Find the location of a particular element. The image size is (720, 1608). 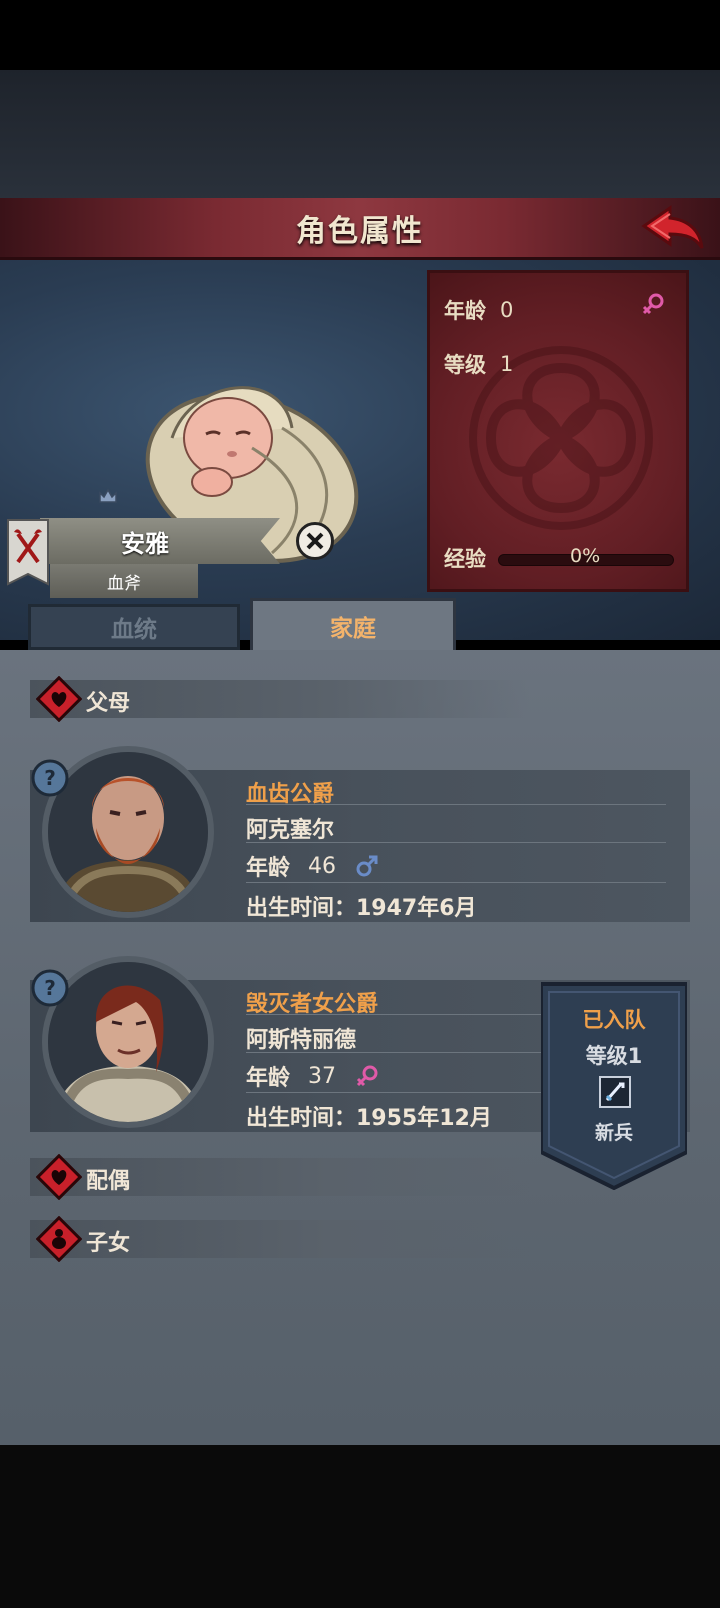

team-badge: 已入队 等级1 新兵 is located at coordinates (614, 1086).